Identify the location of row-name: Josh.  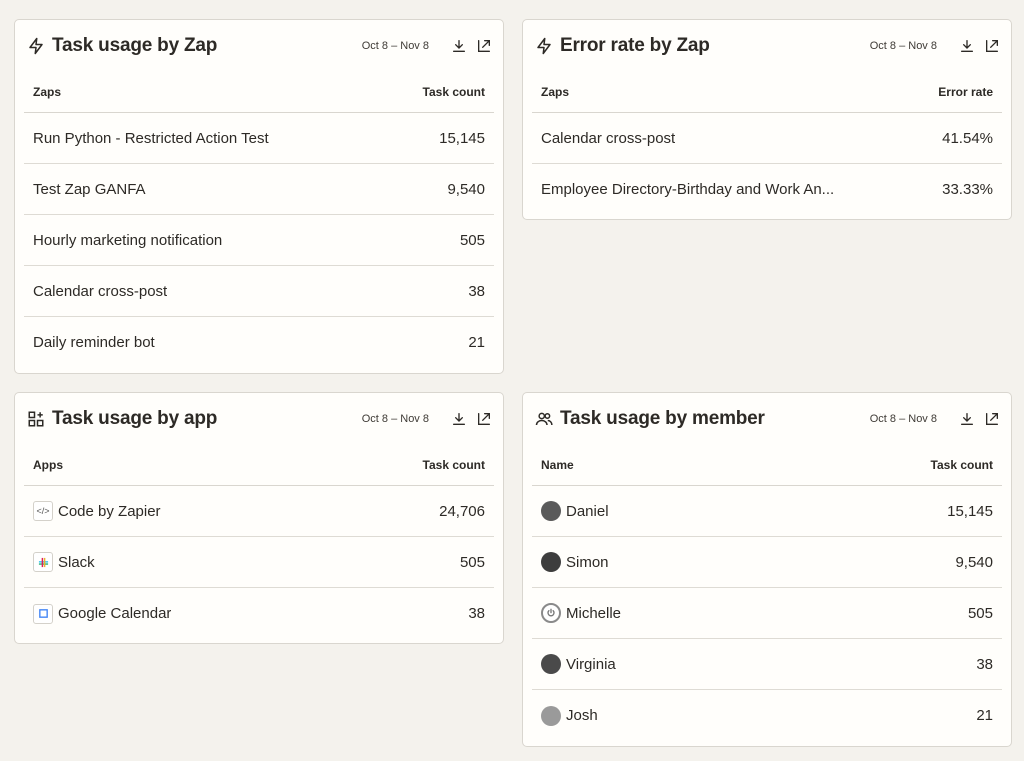
(582, 715).